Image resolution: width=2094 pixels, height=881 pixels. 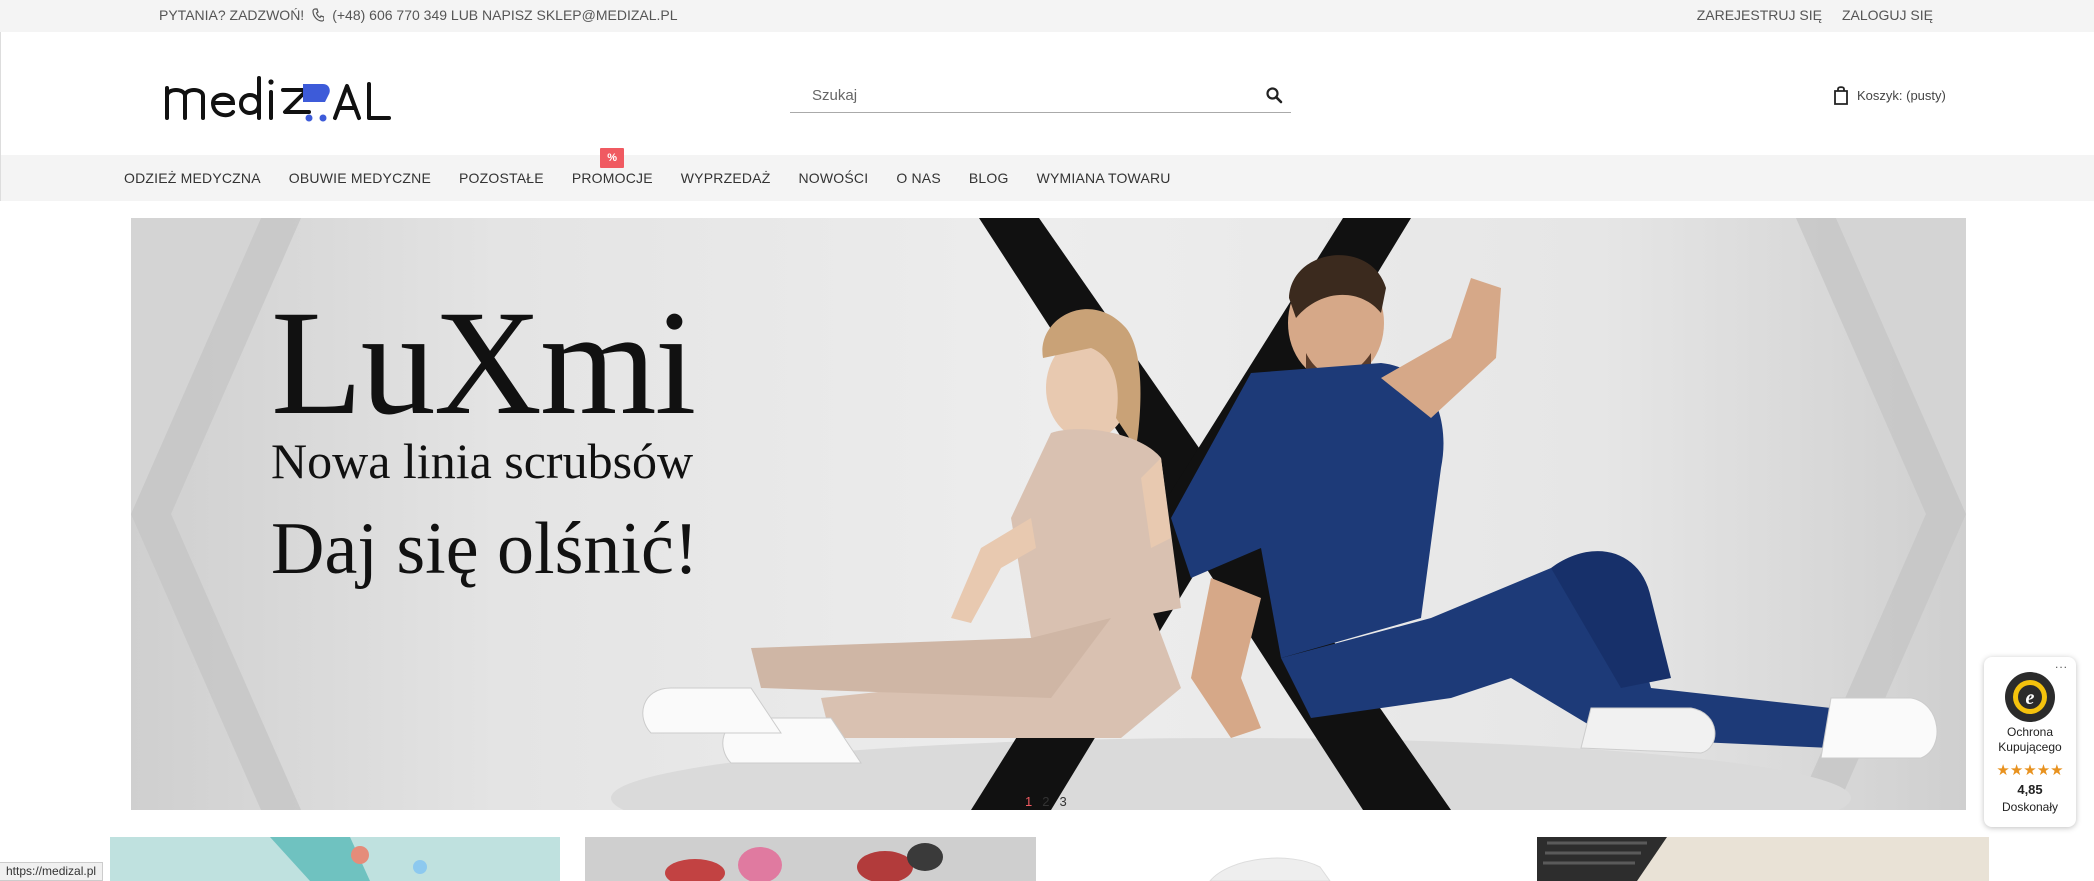 What do you see at coordinates (1901, 95) in the screenshot?
I see `cart-label: Koszyk: (pusty)` at bounding box center [1901, 95].